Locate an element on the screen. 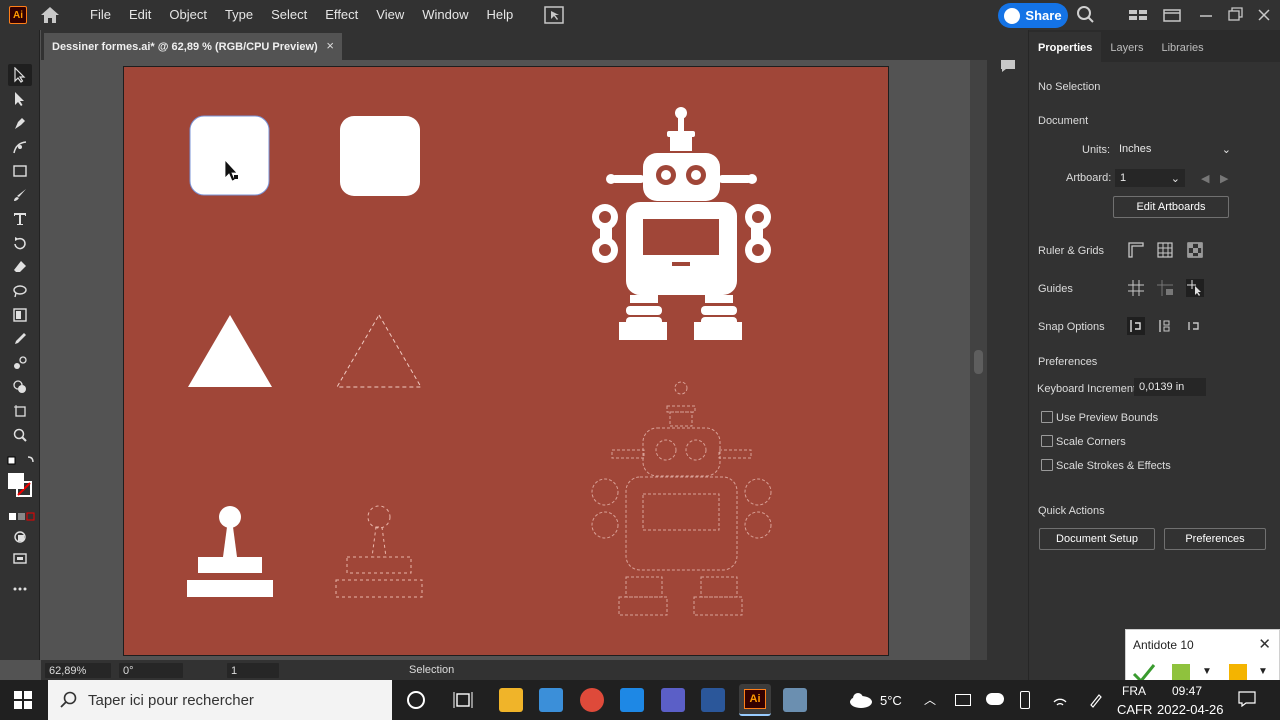 The width and height of the screenshot is (1280, 720). minimize-panel-icon is located at coordinates (1172, 15).